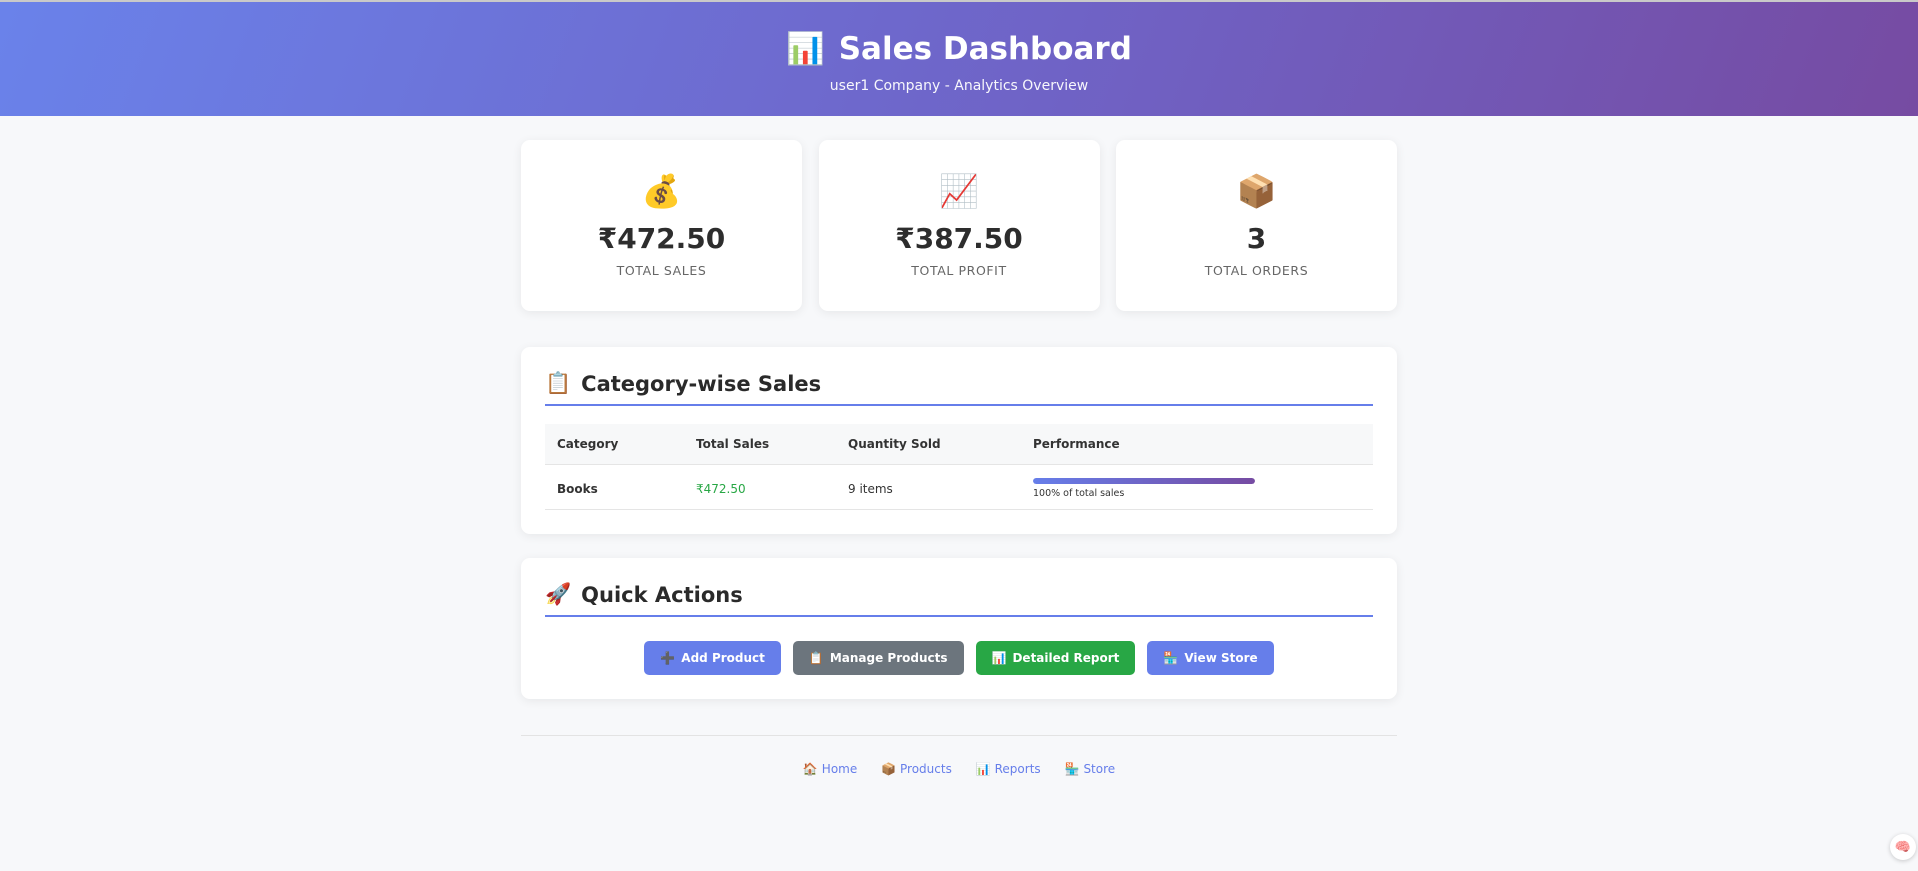  What do you see at coordinates (1099, 769) in the screenshot?
I see `footer-link-store-label: Store` at bounding box center [1099, 769].